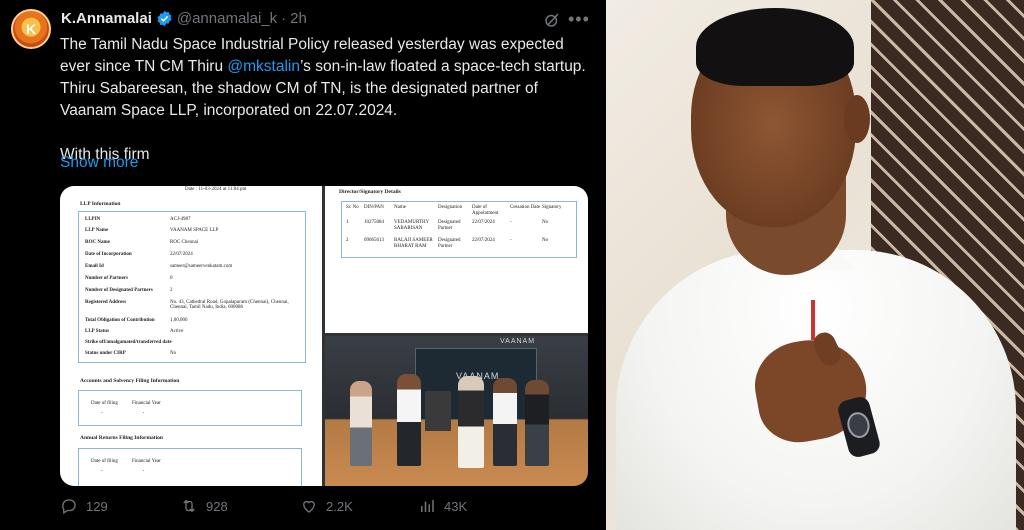 Image resolution: width=1024 pixels, height=530 pixels. Describe the element at coordinates (181, 254) in the screenshot. I see `row-value: 22/07/2024` at that location.